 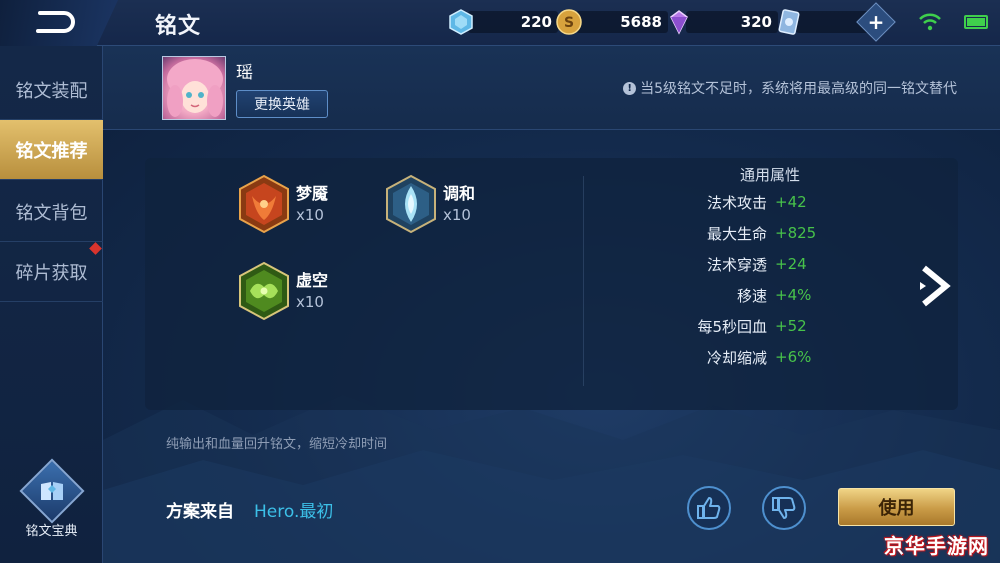 I want to click on svg-text: S, so click(x=569, y=23).